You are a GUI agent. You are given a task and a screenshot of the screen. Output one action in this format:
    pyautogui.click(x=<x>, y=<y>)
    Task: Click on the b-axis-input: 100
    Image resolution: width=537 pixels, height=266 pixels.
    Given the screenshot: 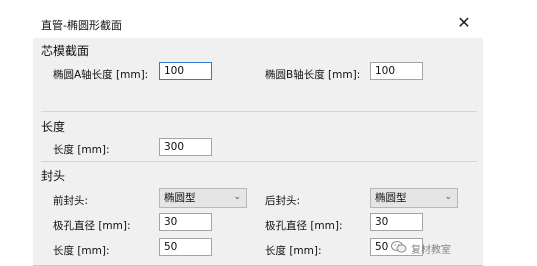 What is the action you would take?
    pyautogui.click(x=396, y=71)
    